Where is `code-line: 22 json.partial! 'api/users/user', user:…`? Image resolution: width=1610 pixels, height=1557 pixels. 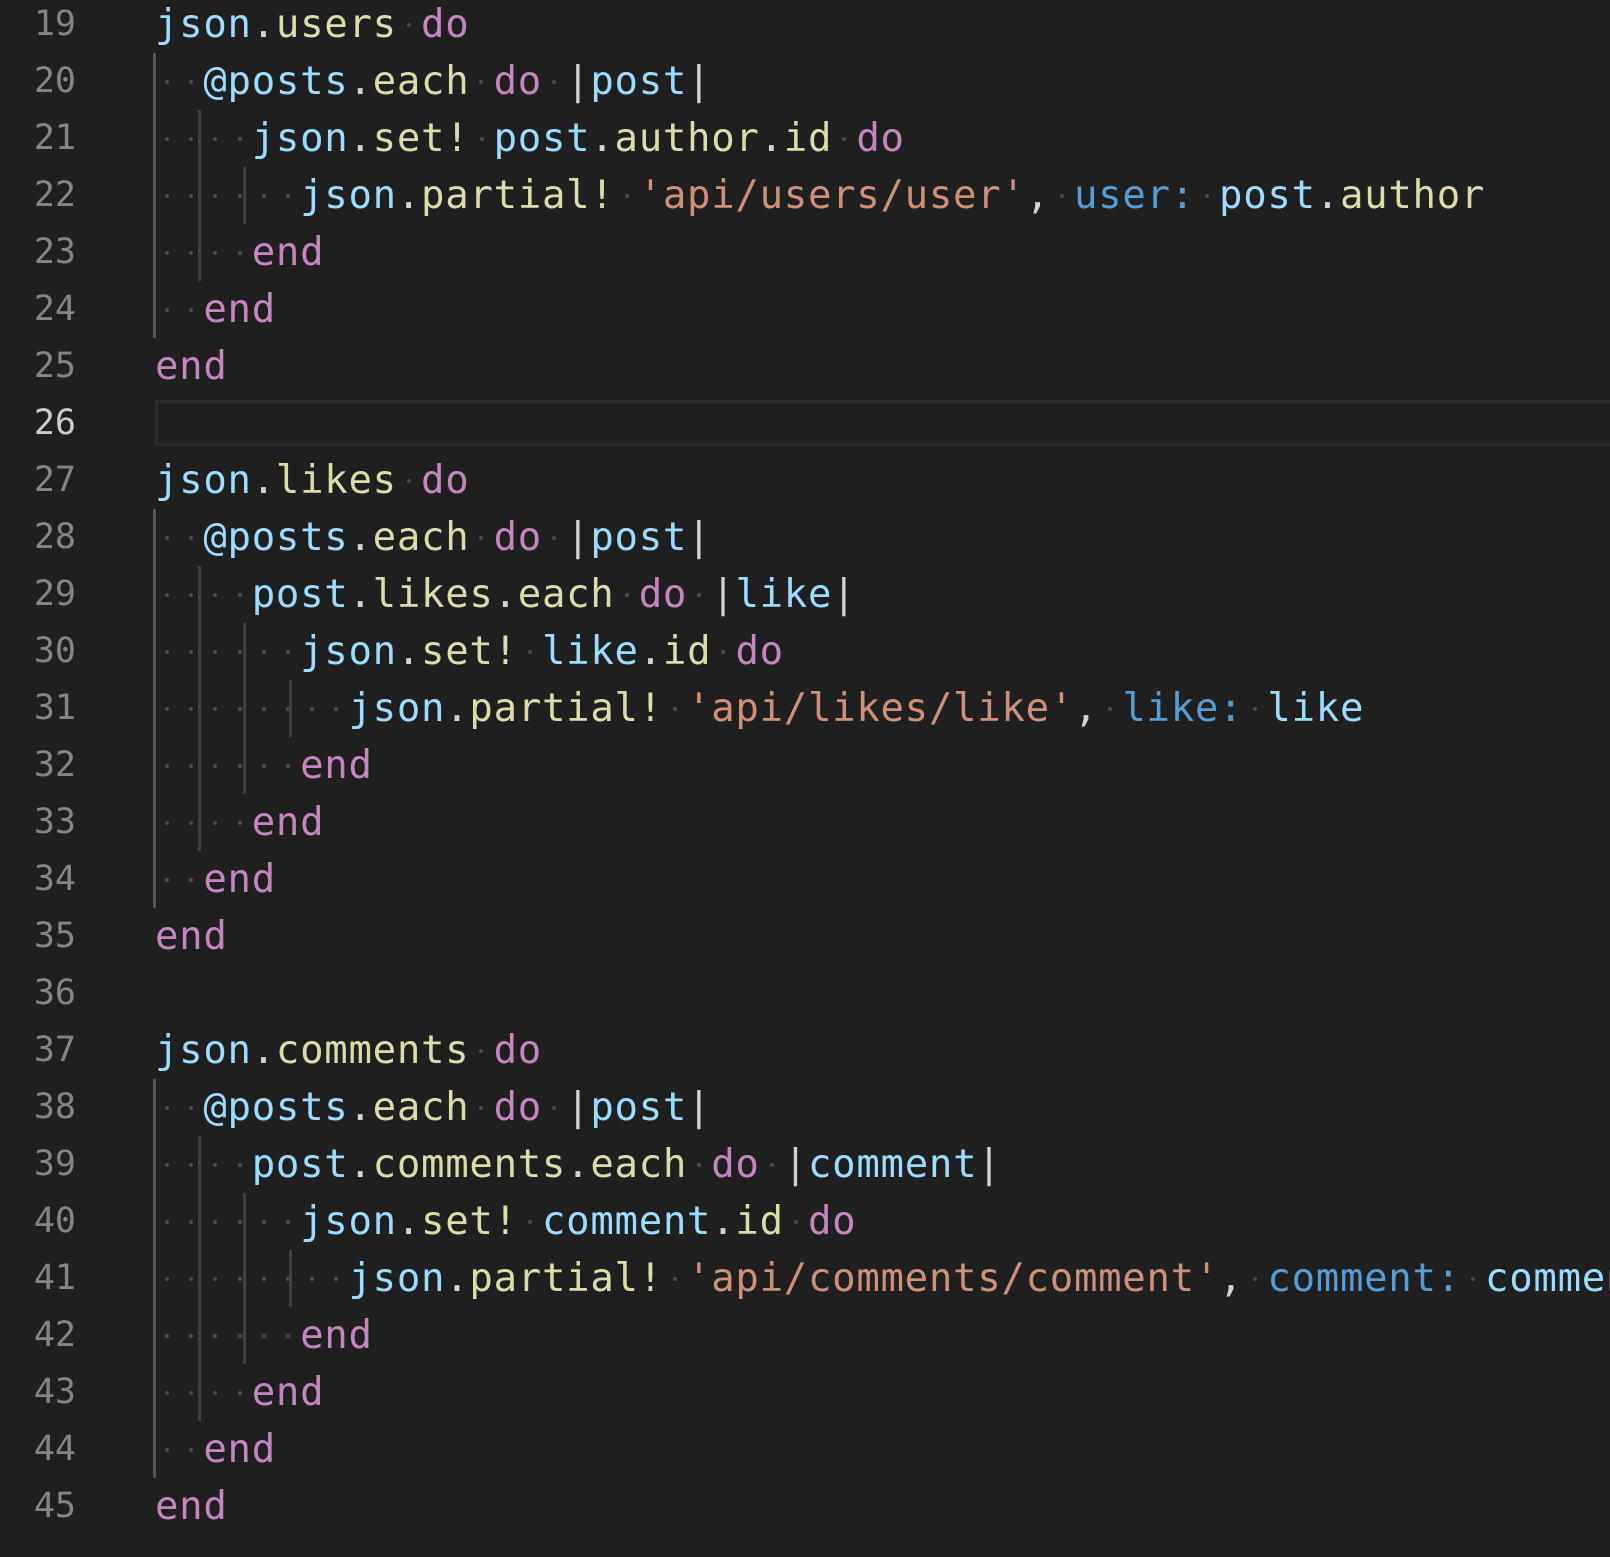
code-line: 22 json.partial! 'api/users/user', user:… is located at coordinates (805, 195).